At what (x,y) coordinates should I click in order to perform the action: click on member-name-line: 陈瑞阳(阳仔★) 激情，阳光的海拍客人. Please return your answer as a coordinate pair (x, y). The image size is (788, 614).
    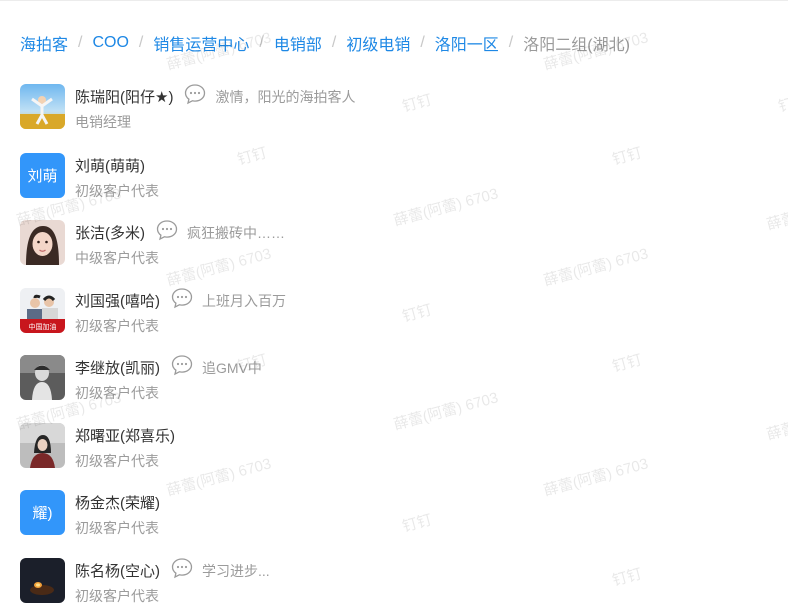
    Looking at the image, I should click on (215, 96).